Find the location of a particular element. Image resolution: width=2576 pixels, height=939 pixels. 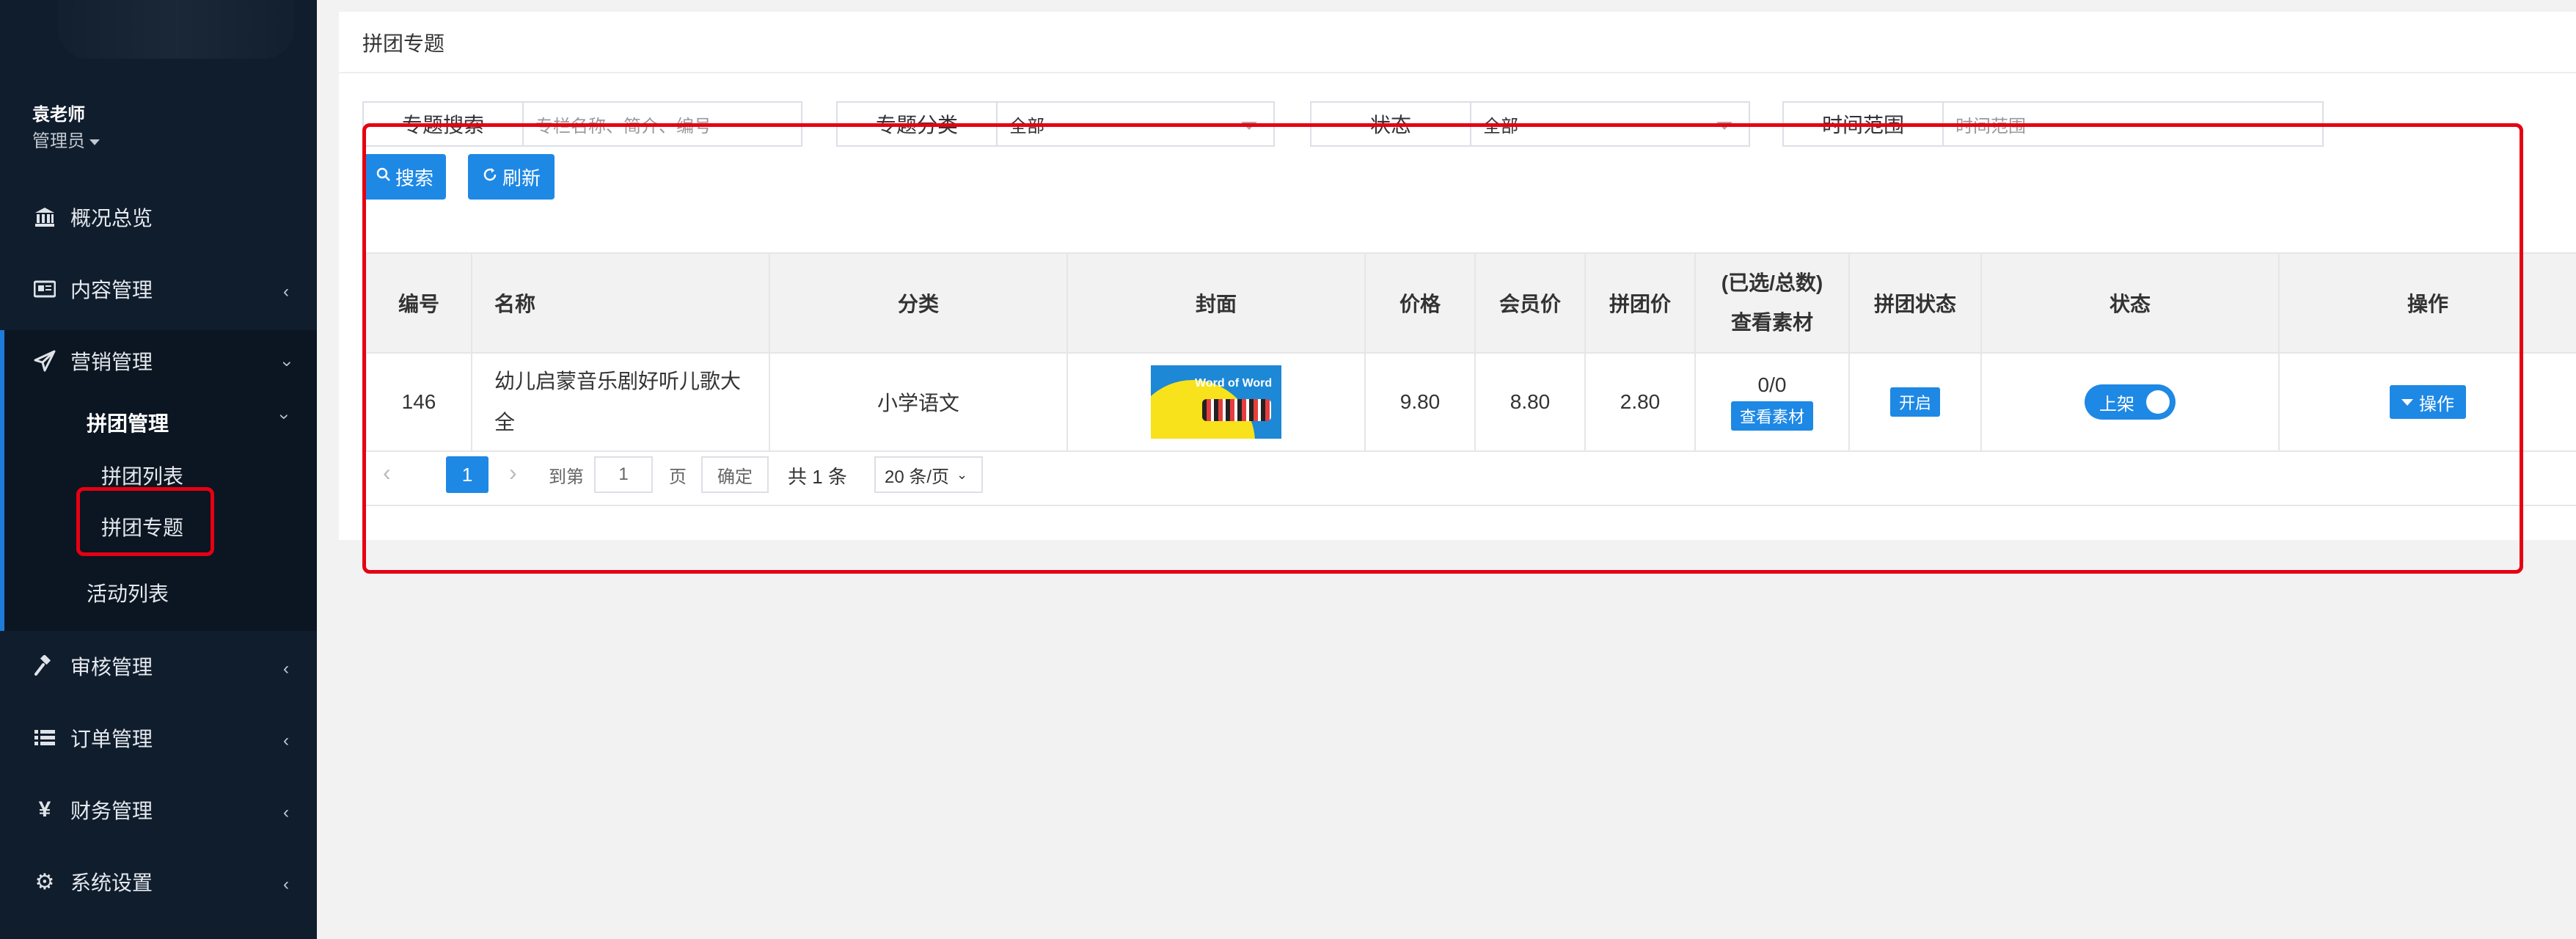

caret-down-icon is located at coordinates (94, 142).